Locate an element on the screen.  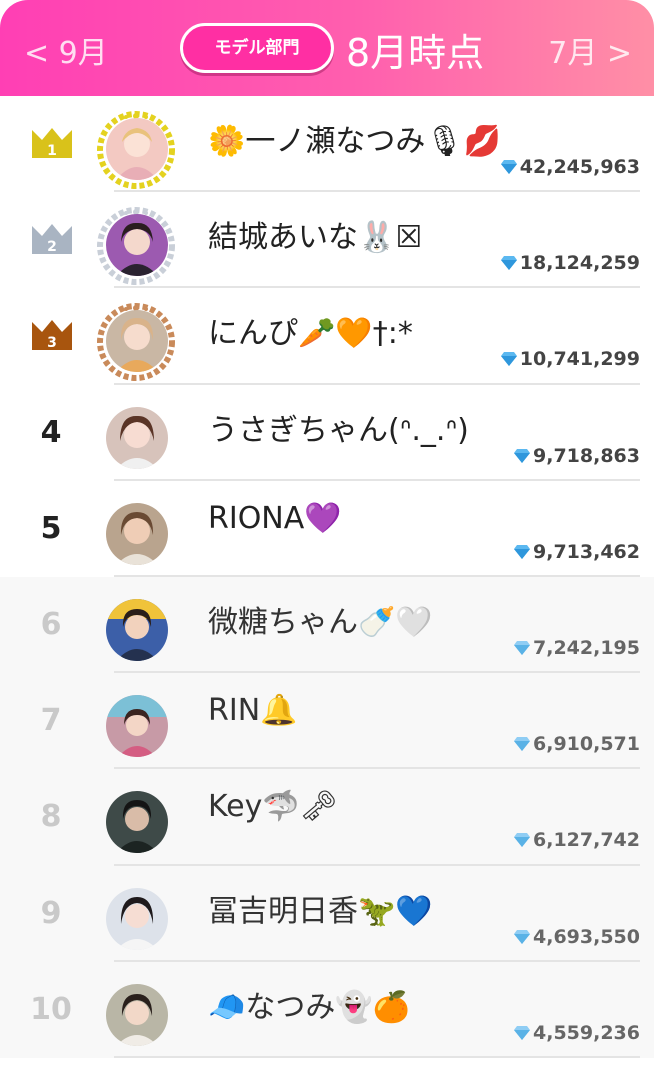
ranking-row: 5 RIONA💜 9,713,462 is located at coordinates (327, 529).